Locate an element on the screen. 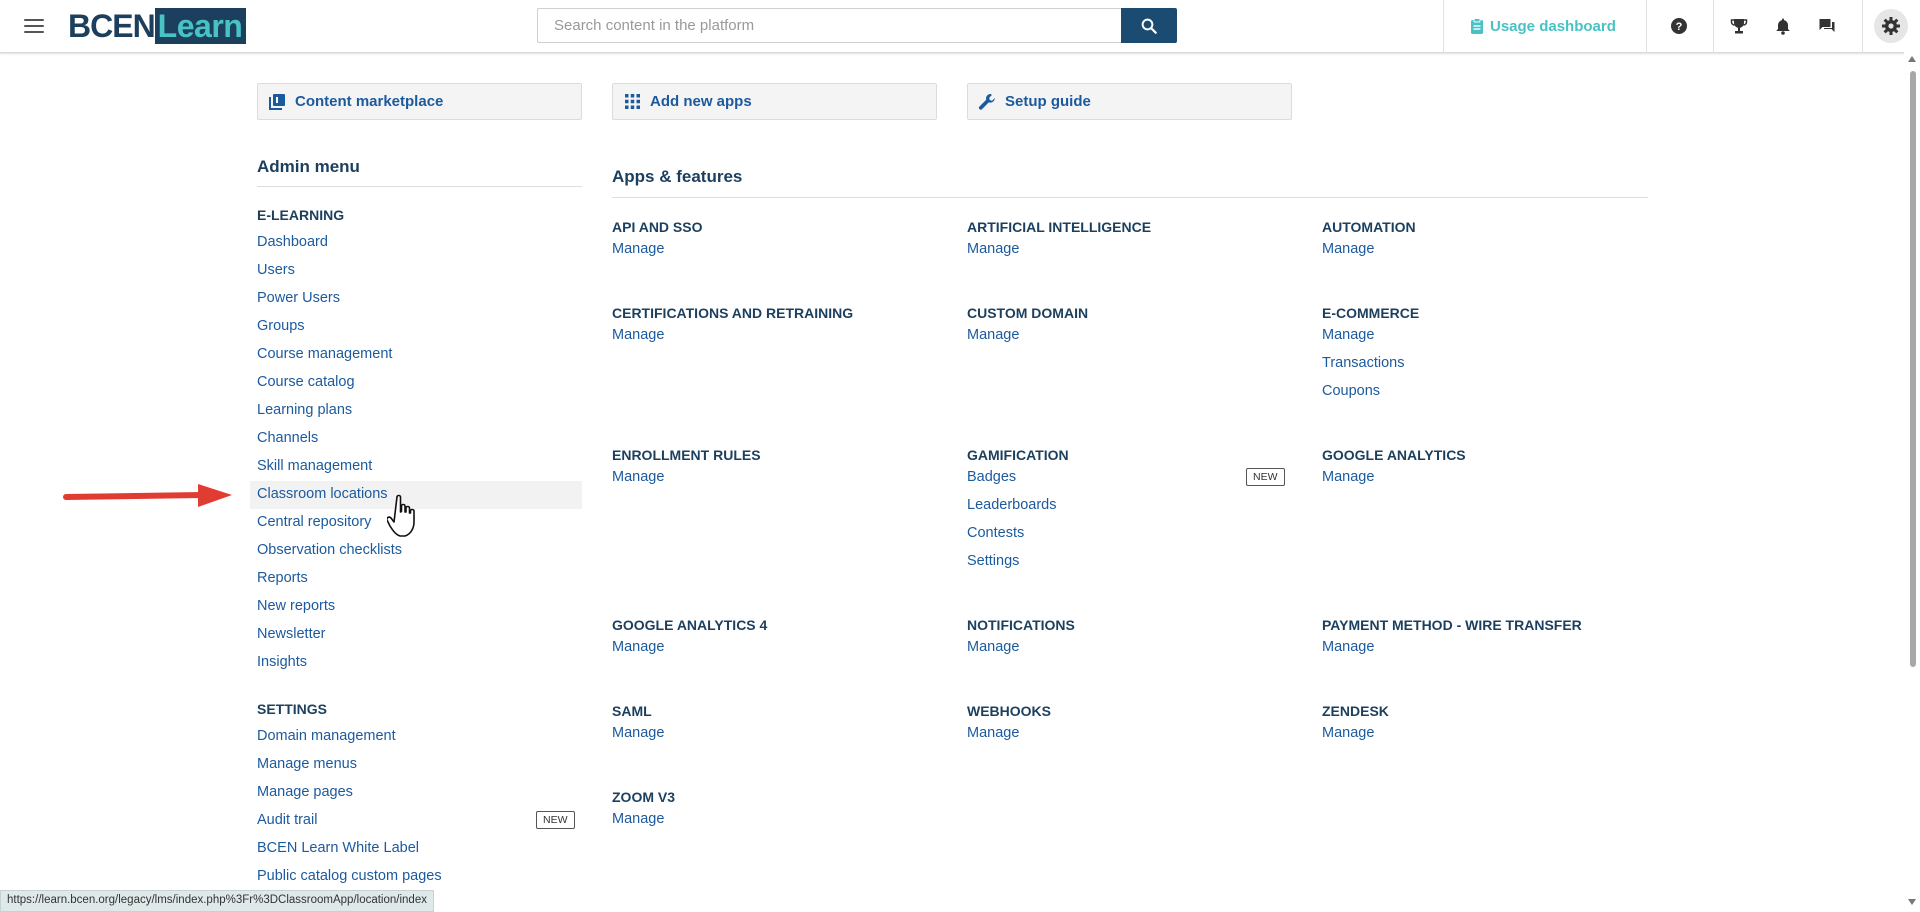 The width and height of the screenshot is (1920, 912). menu-item-channels: Channels is located at coordinates (287, 438).